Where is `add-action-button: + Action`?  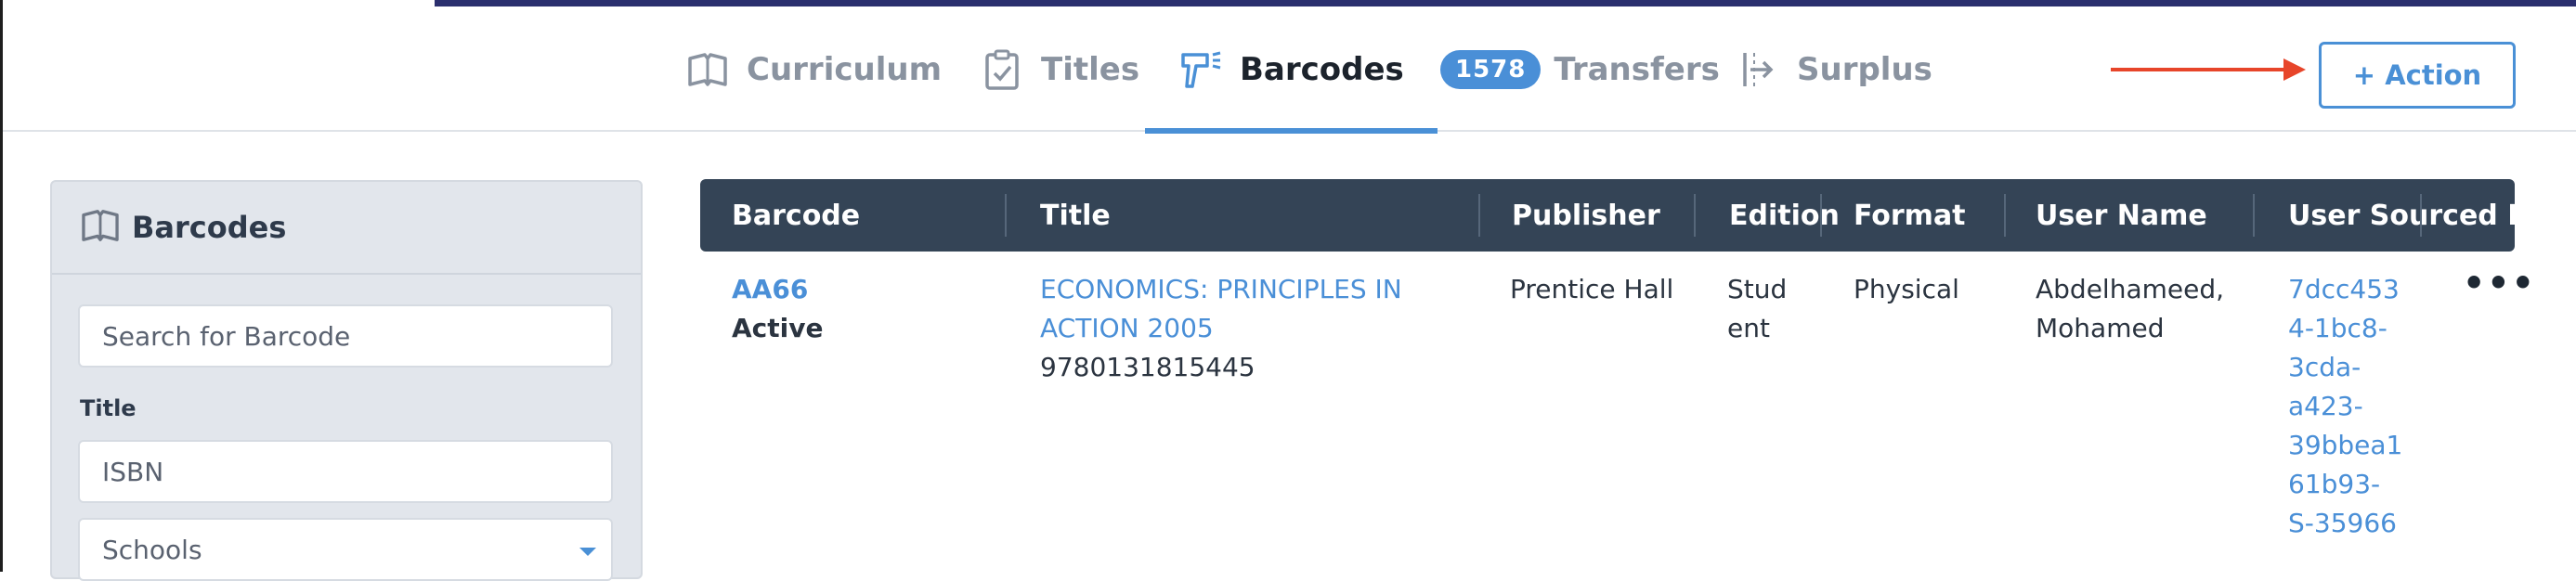 add-action-button: + Action is located at coordinates (2417, 75).